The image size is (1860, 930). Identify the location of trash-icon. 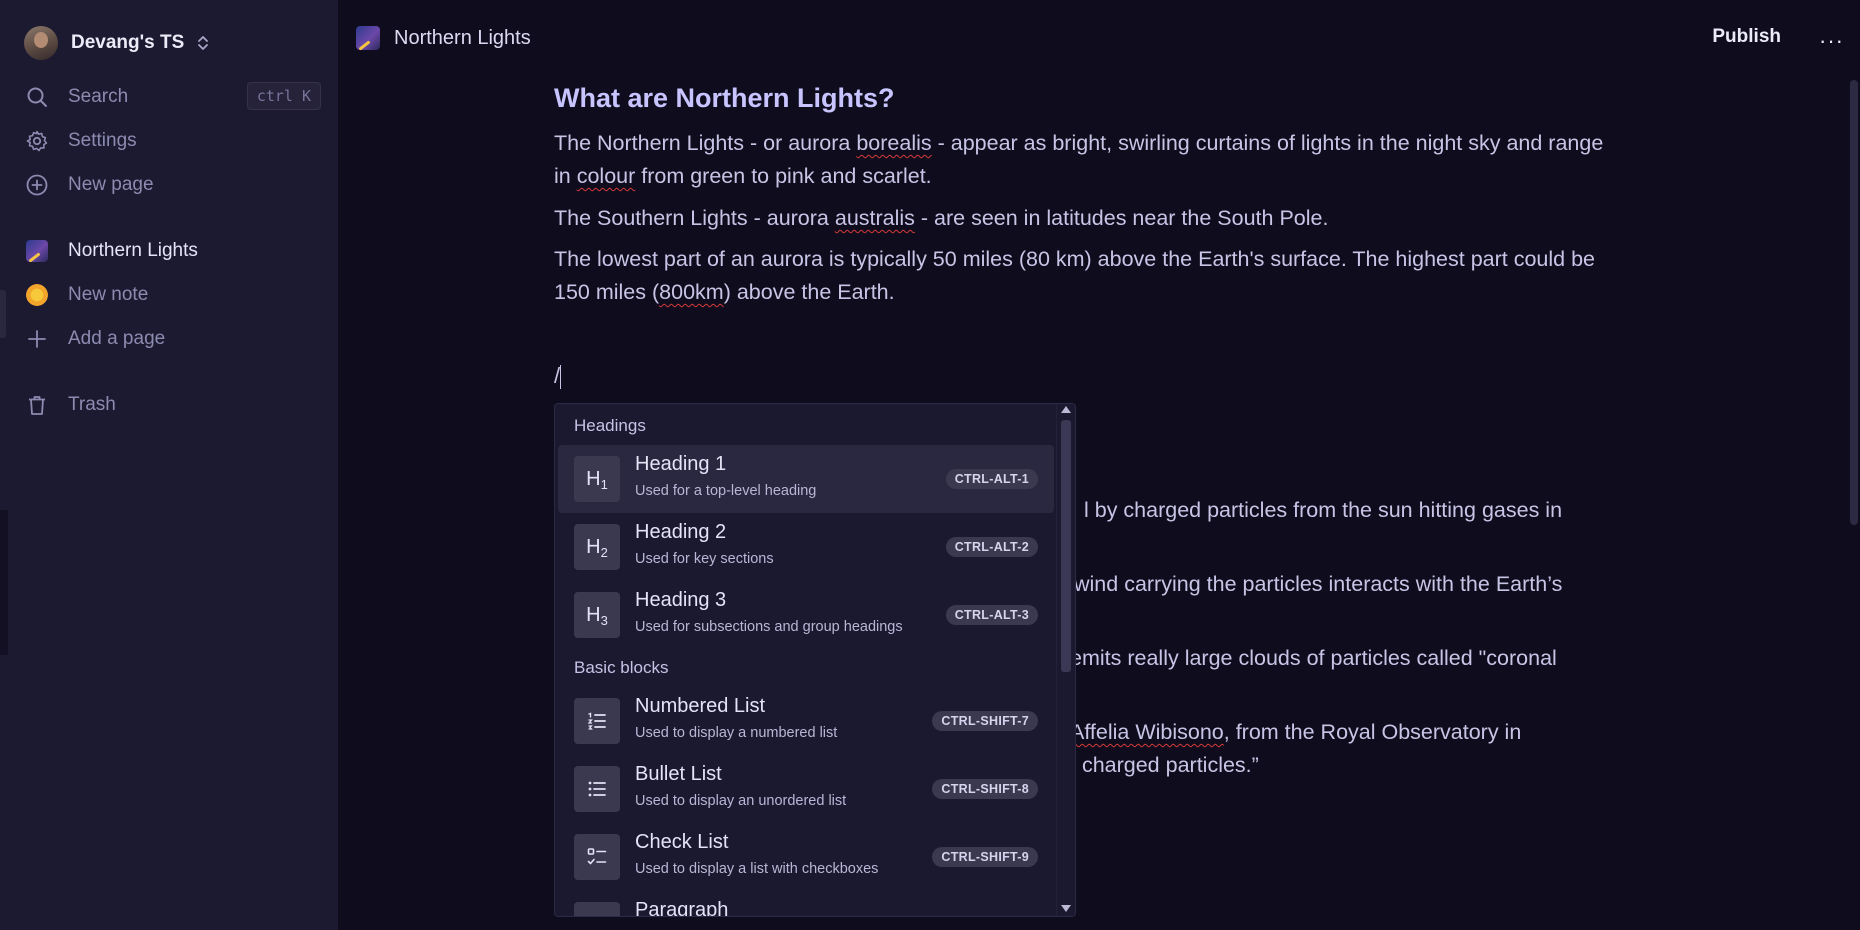
(37, 405).